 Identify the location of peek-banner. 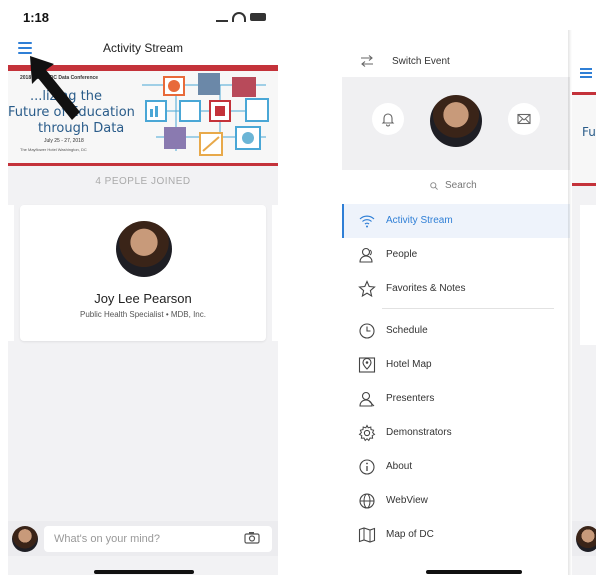
(584, 139).